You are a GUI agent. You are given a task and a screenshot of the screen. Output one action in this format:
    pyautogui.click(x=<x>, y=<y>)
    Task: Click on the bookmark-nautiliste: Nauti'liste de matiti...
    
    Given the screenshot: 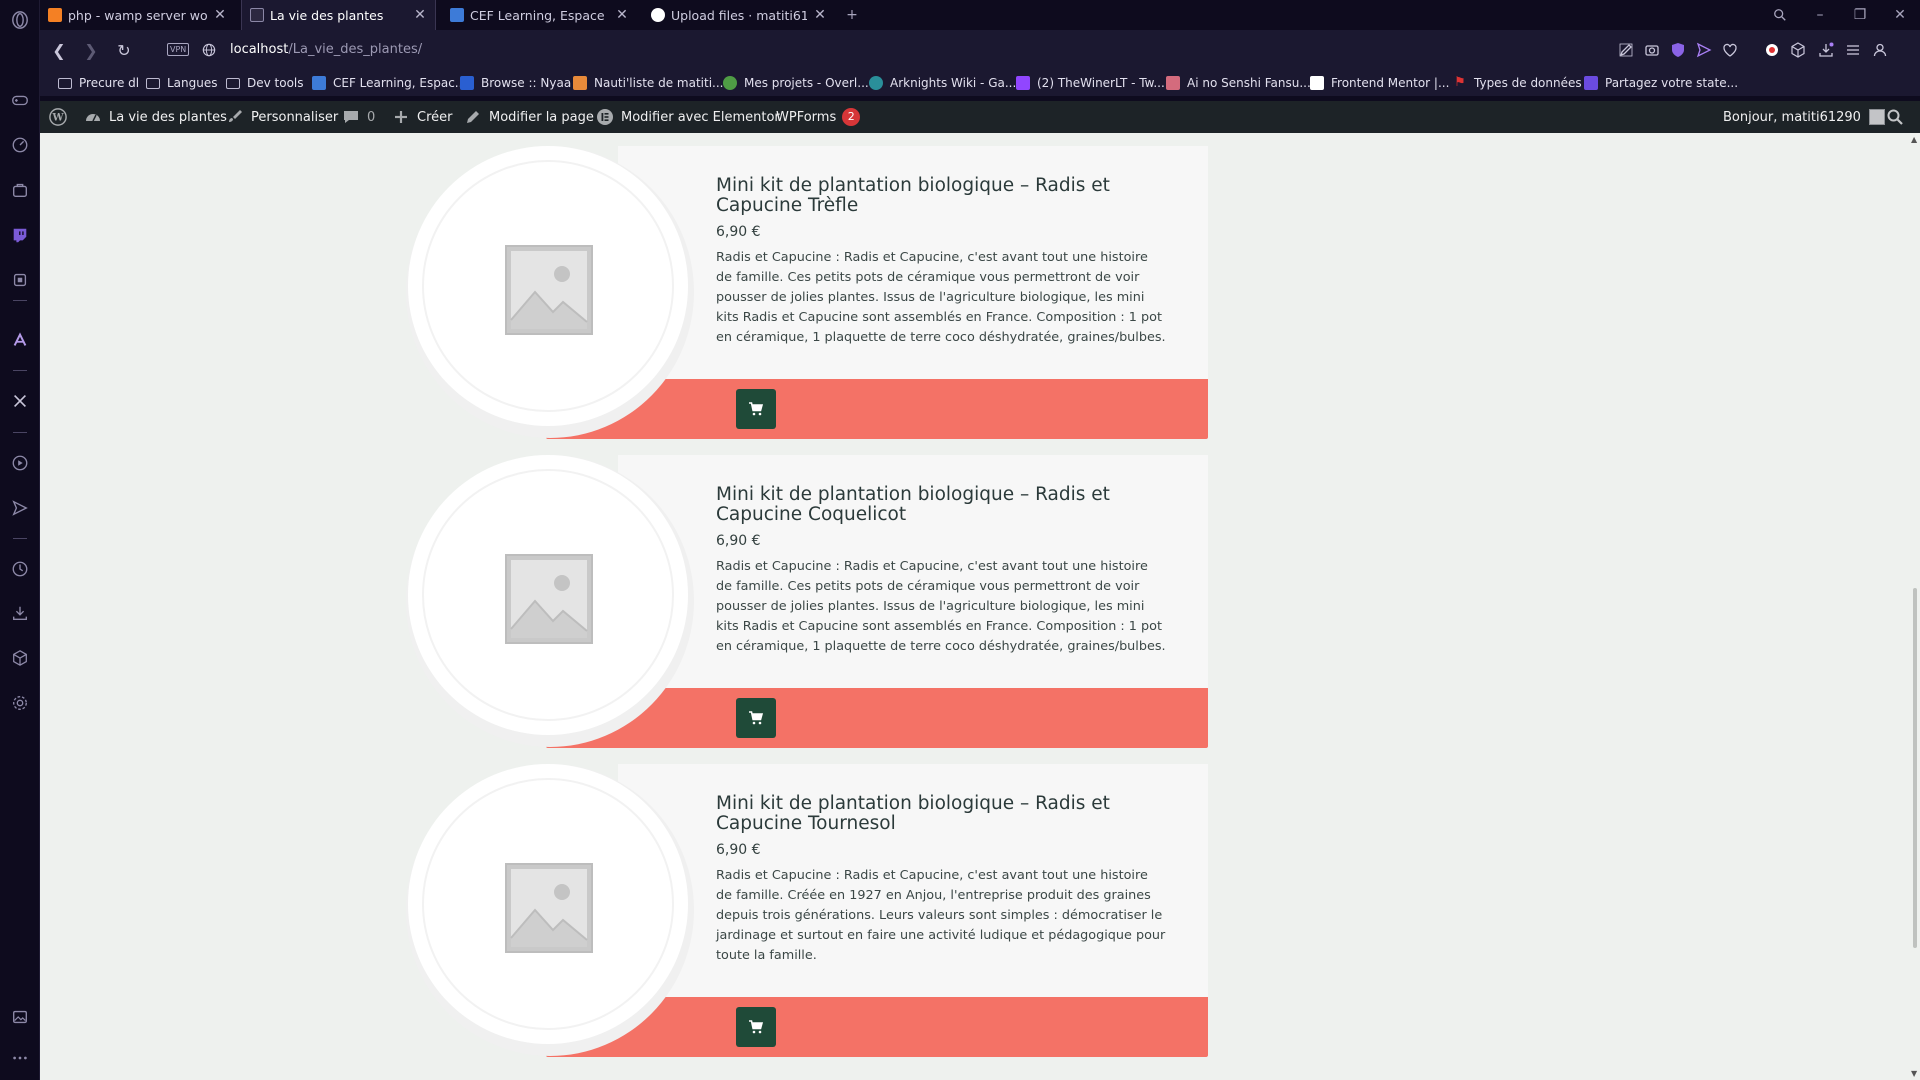 What is the action you would take?
    pyautogui.click(x=648, y=83)
    